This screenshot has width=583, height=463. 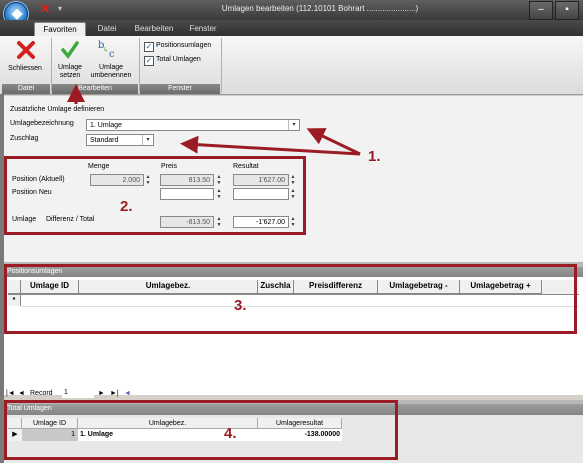 What do you see at coordinates (230, 433) in the screenshot?
I see `annotation-label-4: 4.` at bounding box center [230, 433].